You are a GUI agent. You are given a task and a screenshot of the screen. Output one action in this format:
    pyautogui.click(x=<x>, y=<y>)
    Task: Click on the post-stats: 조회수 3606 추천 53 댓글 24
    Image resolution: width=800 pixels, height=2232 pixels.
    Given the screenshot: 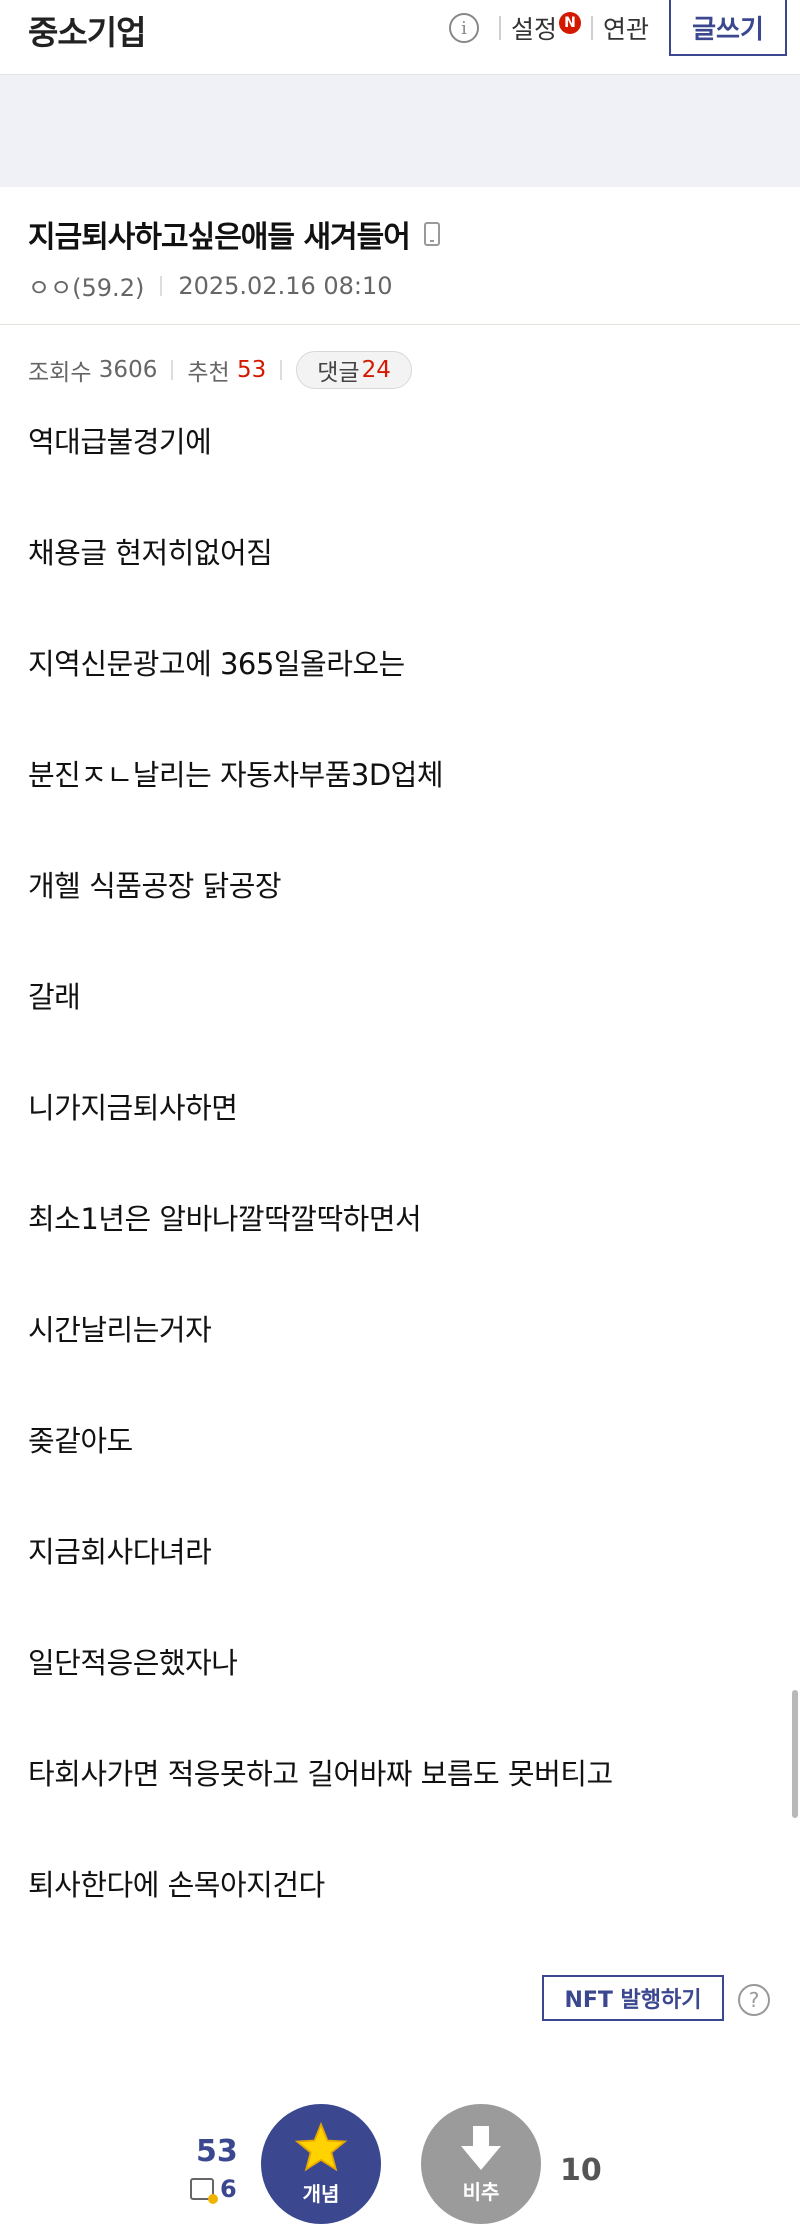 What is the action you would take?
    pyautogui.click(x=220, y=370)
    